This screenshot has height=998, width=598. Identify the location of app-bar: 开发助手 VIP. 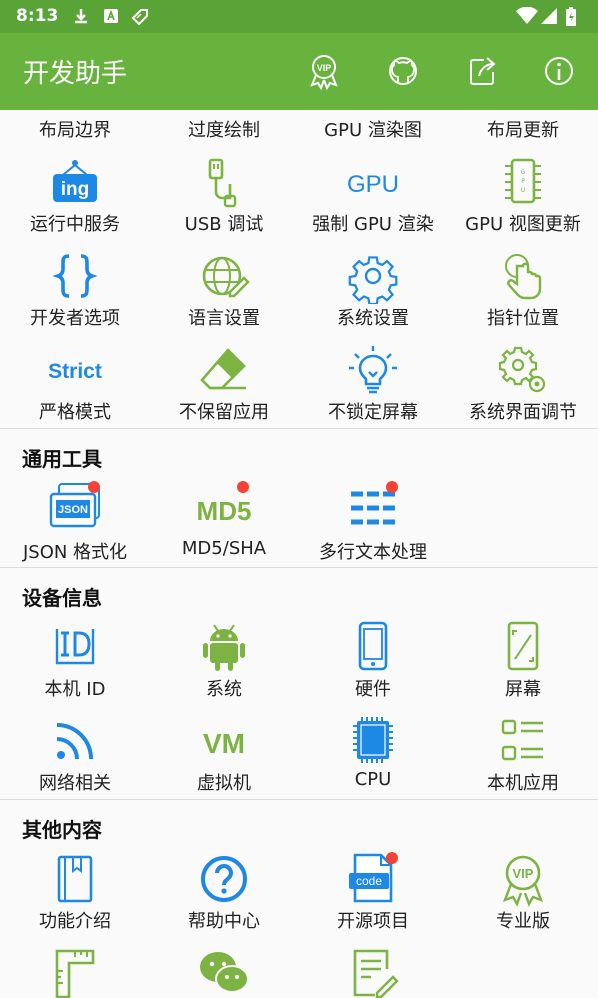
(299, 71).